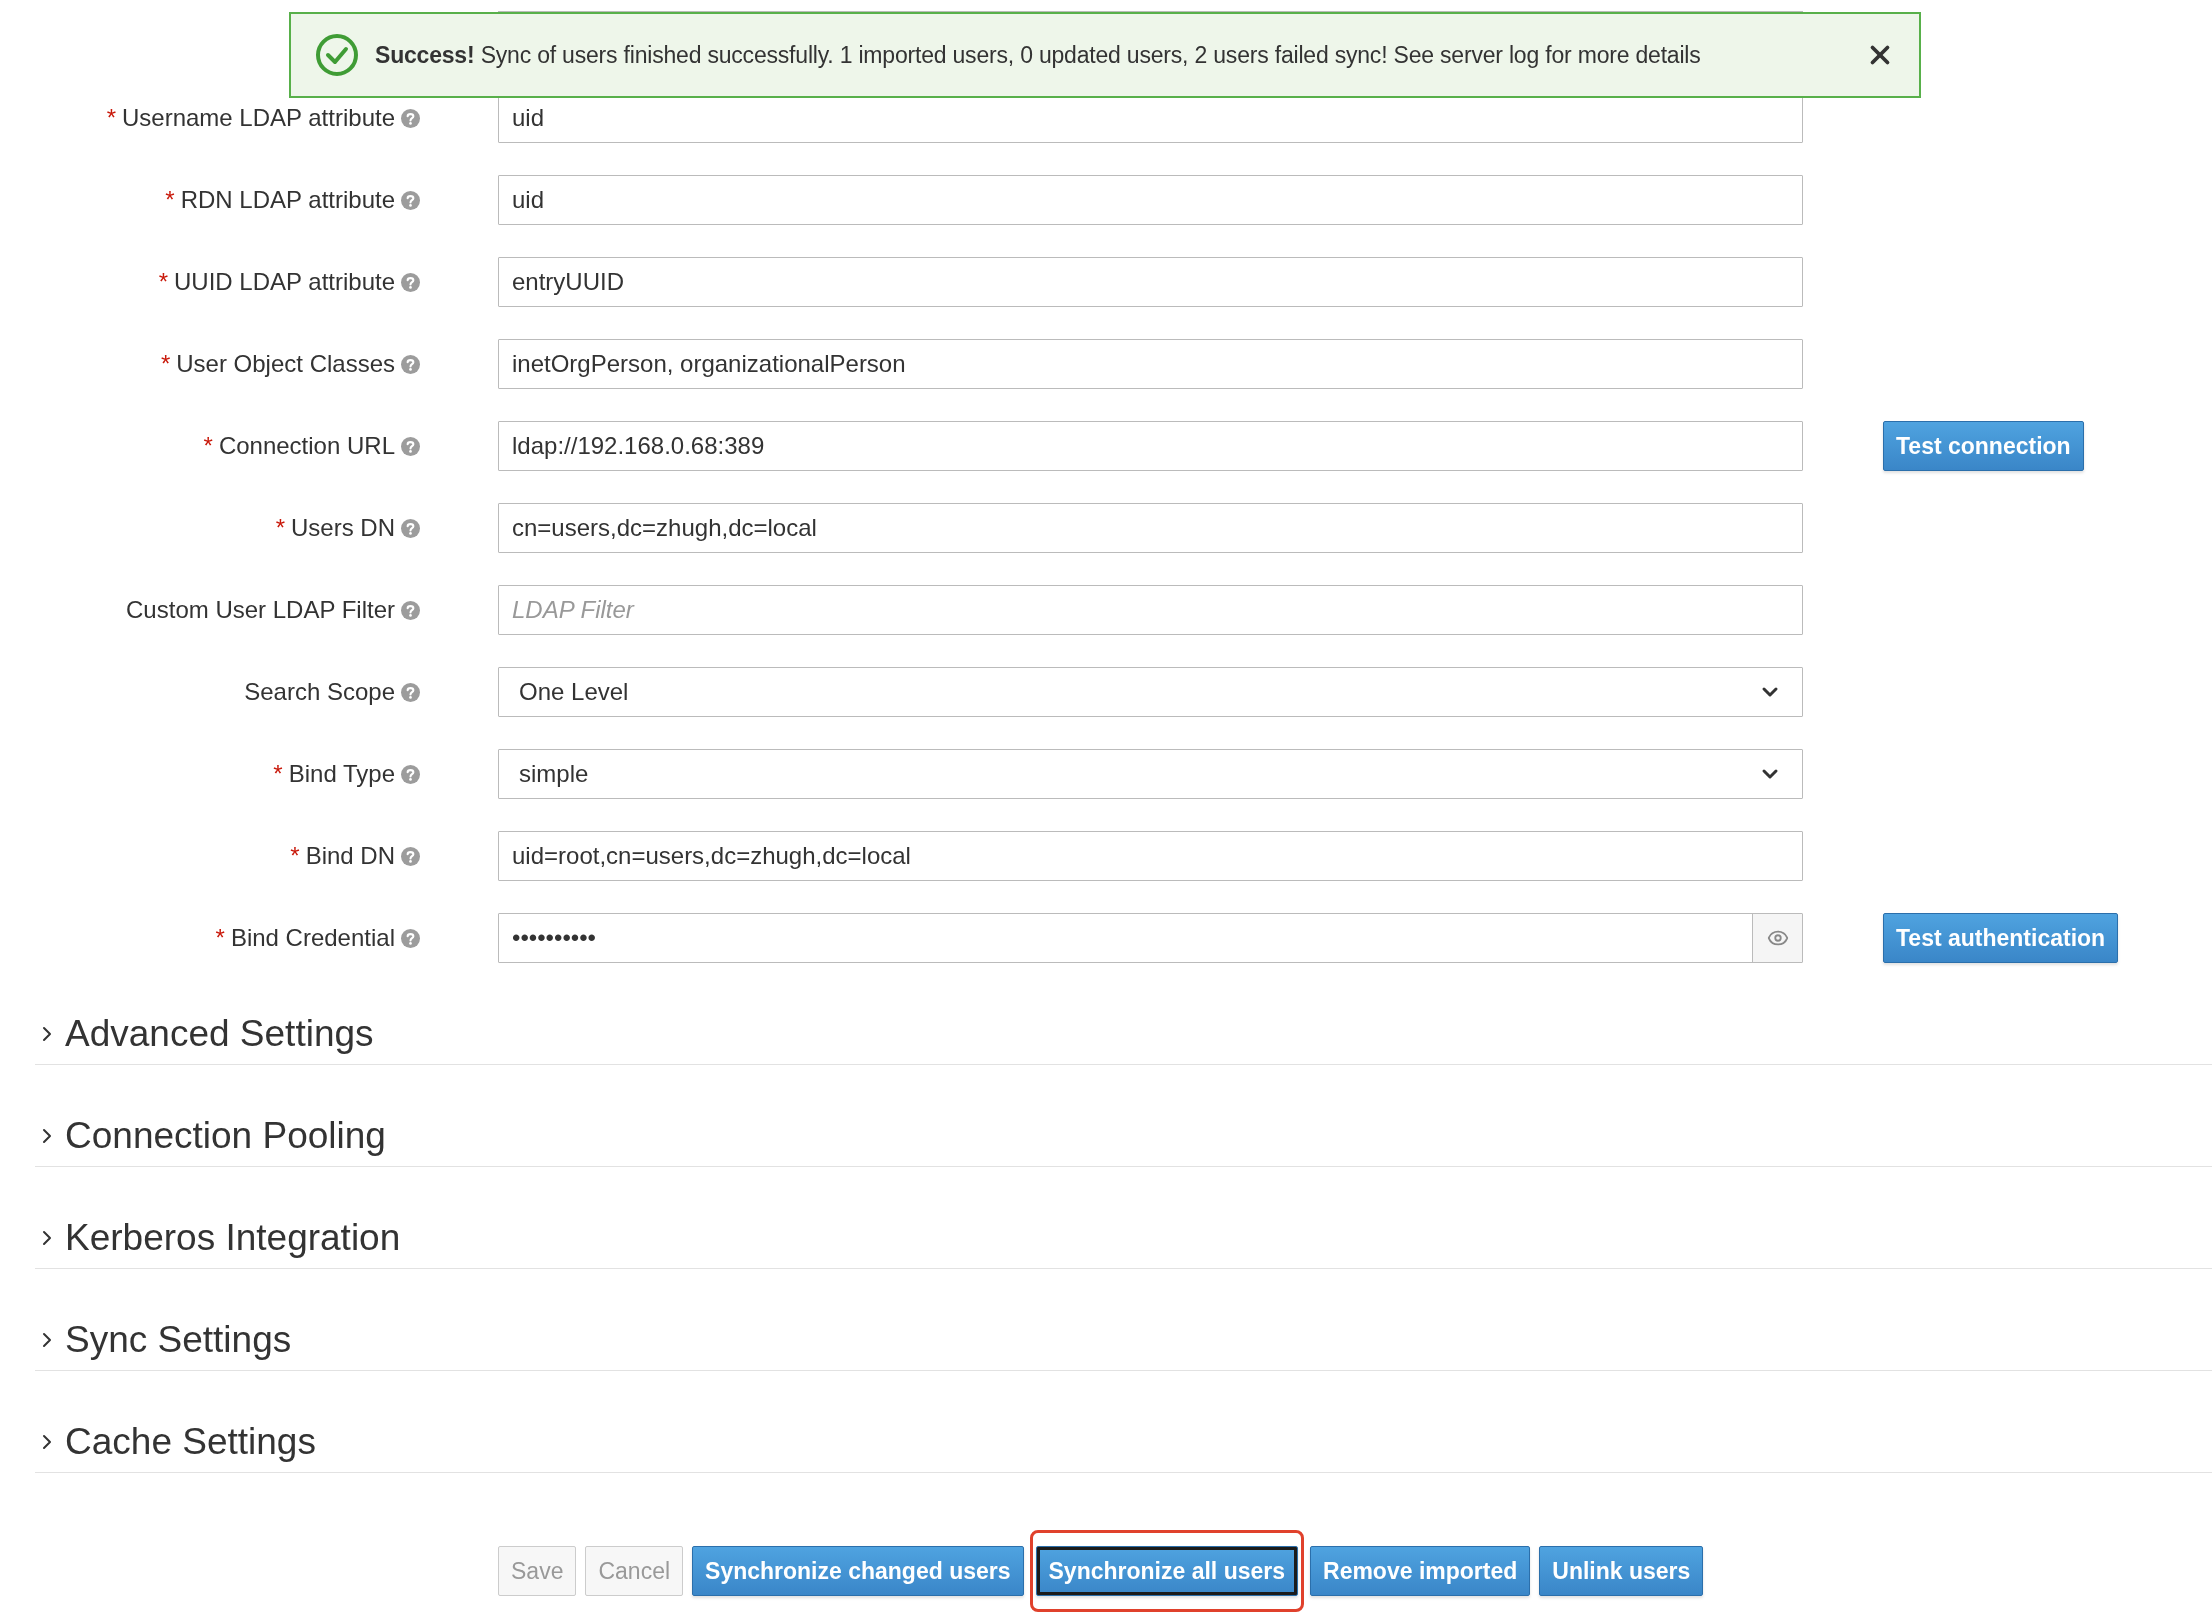  I want to click on field-label: User Object Classes, so click(285, 364).